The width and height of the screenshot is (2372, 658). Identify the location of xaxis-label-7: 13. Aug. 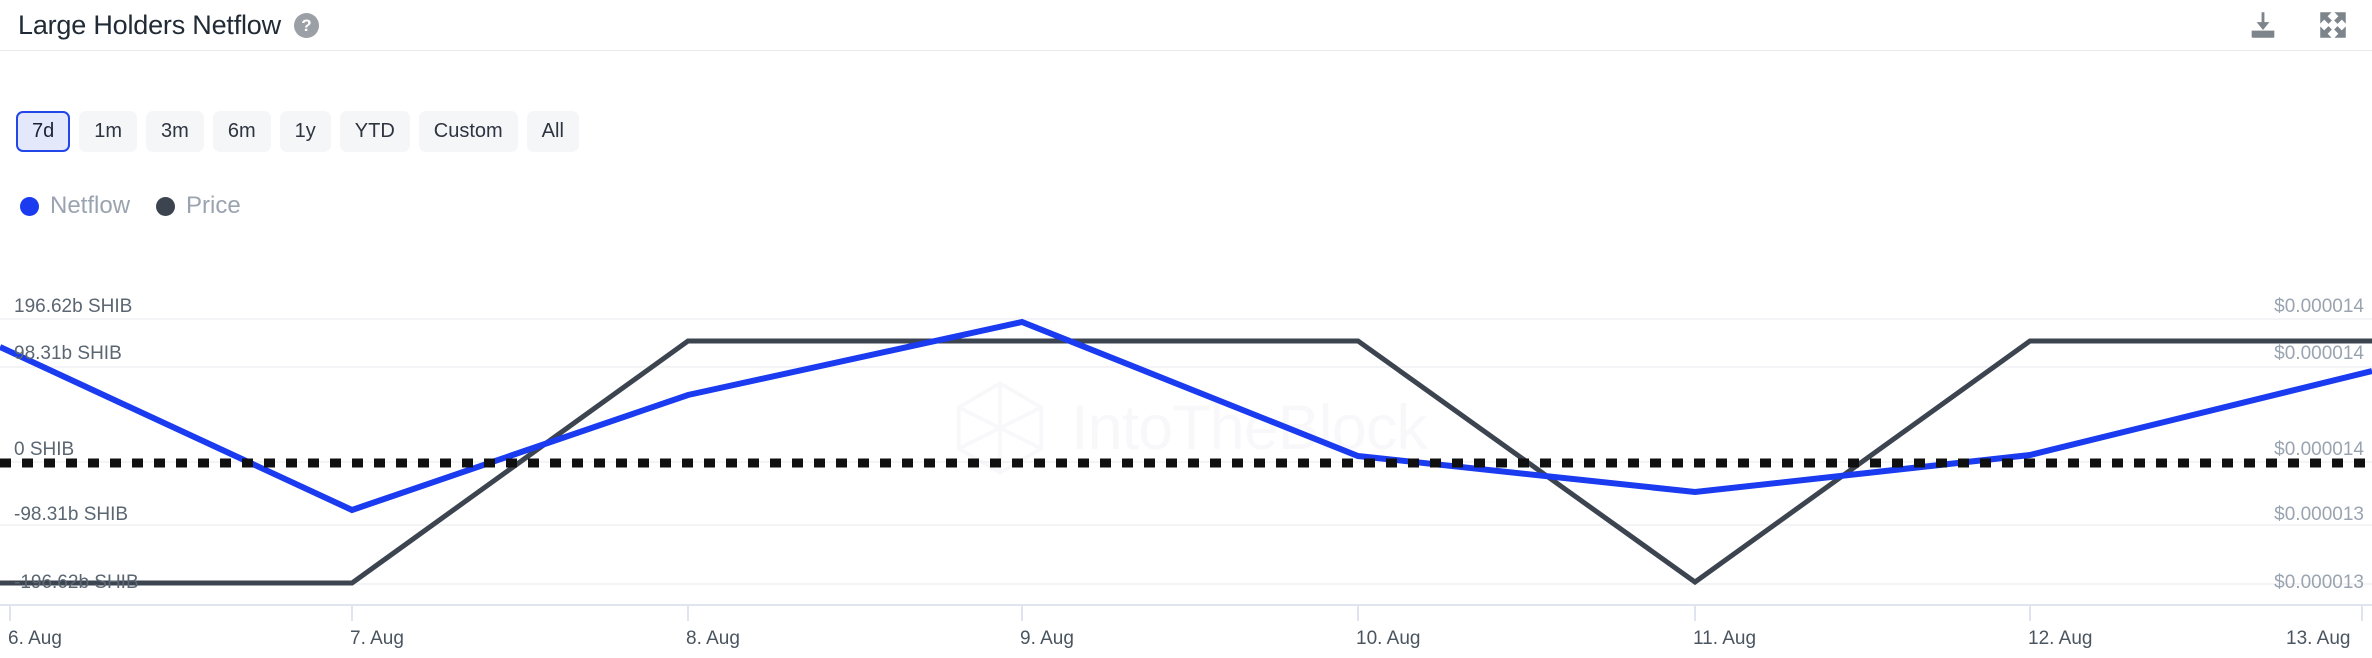
(2318, 638).